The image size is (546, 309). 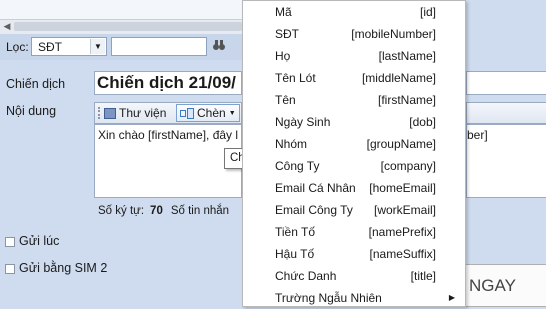 I want to click on menu-item-label: Tên, so click(x=285, y=100).